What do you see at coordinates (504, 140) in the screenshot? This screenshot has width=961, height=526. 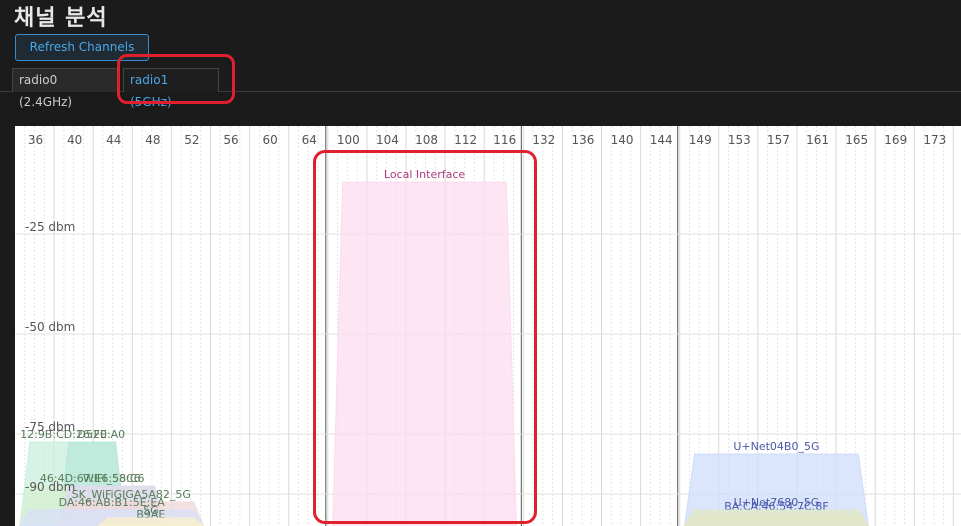 I see `x-tick-label: 116` at bounding box center [504, 140].